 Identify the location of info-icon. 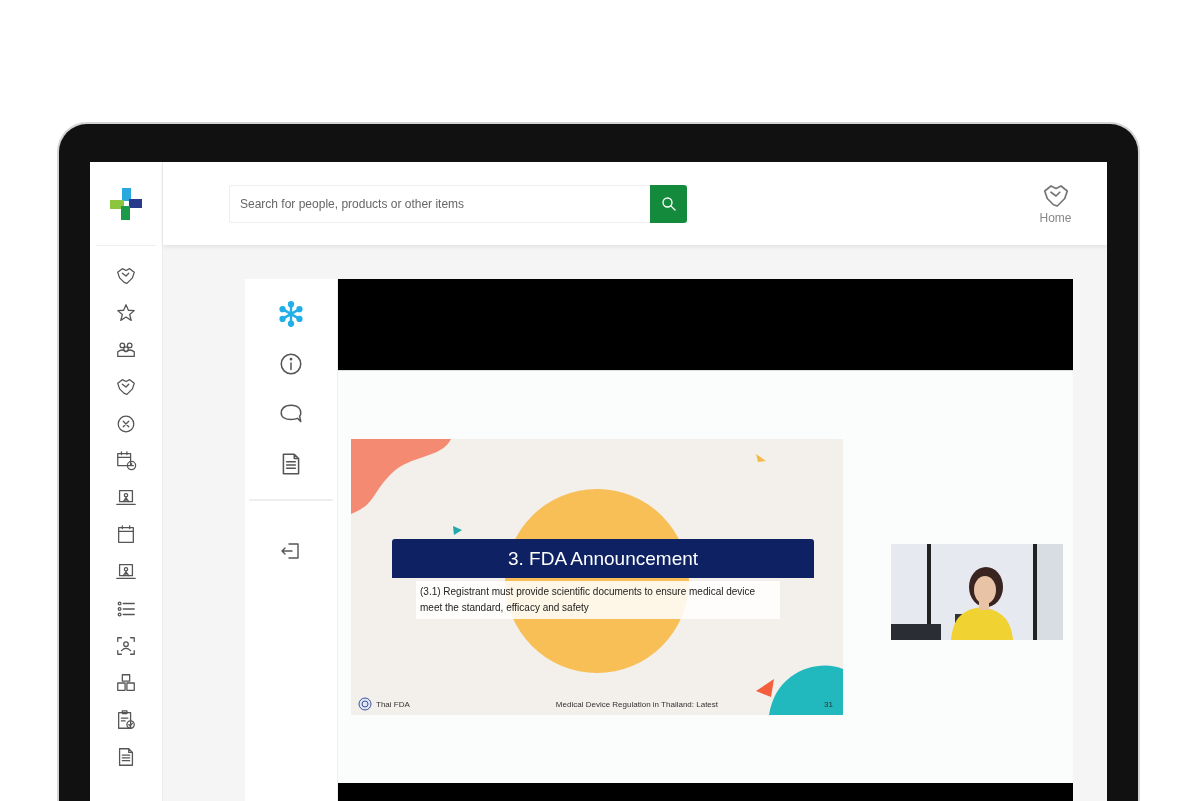
(291, 364).